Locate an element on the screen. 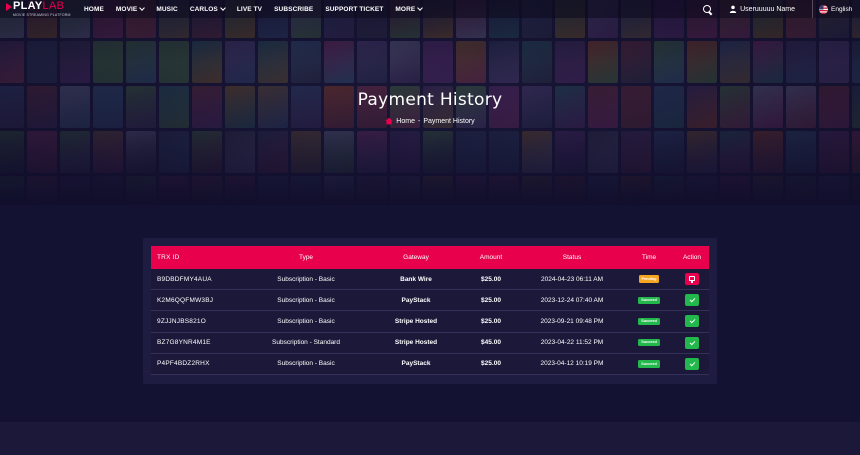 The width and height of the screenshot is (860, 455). status-cell: Pending is located at coordinates (649, 279).